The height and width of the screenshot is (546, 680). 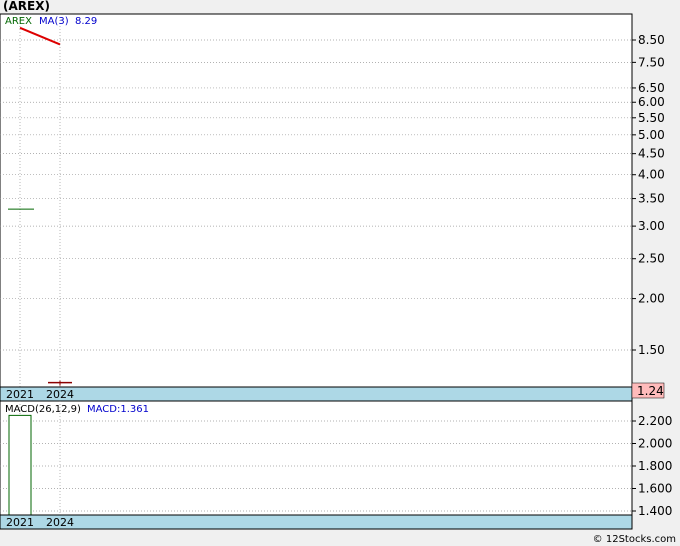 I want to click on price-tick-label: 6.00, so click(x=651, y=102).